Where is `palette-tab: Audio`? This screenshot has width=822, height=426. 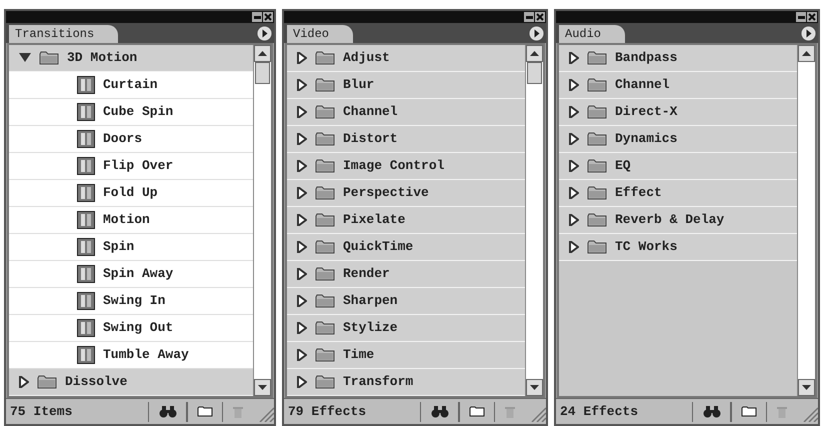 palette-tab: Audio is located at coordinates (592, 34).